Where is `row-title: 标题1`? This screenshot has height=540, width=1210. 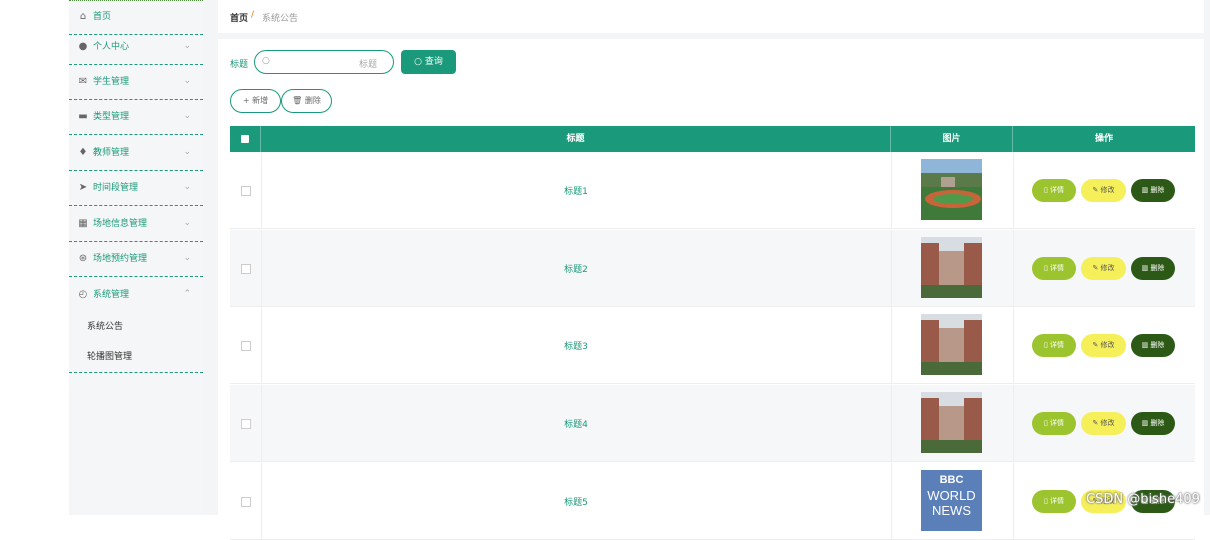
row-title: 标题1 is located at coordinates (576, 192).